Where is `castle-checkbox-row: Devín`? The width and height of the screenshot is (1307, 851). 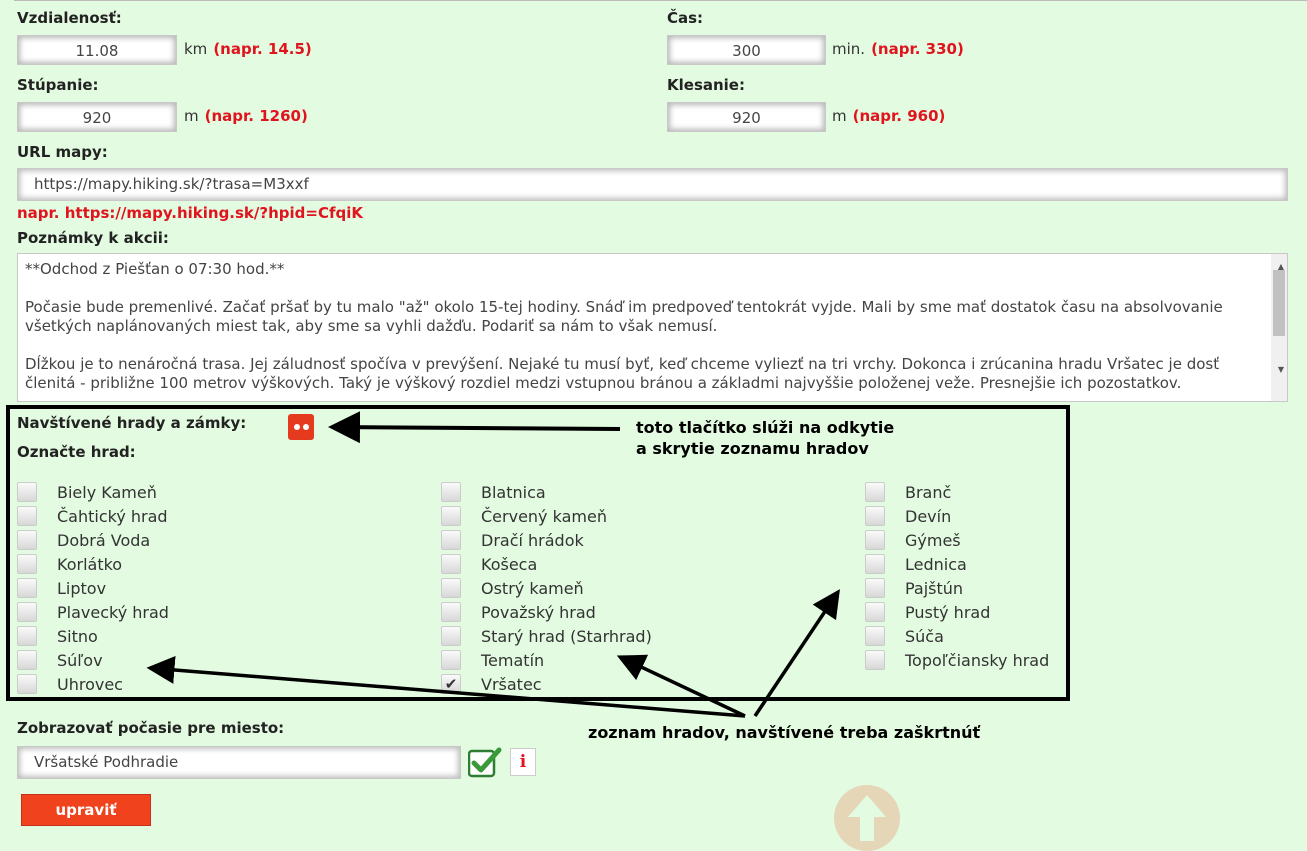 castle-checkbox-row: Devín is located at coordinates (957, 516).